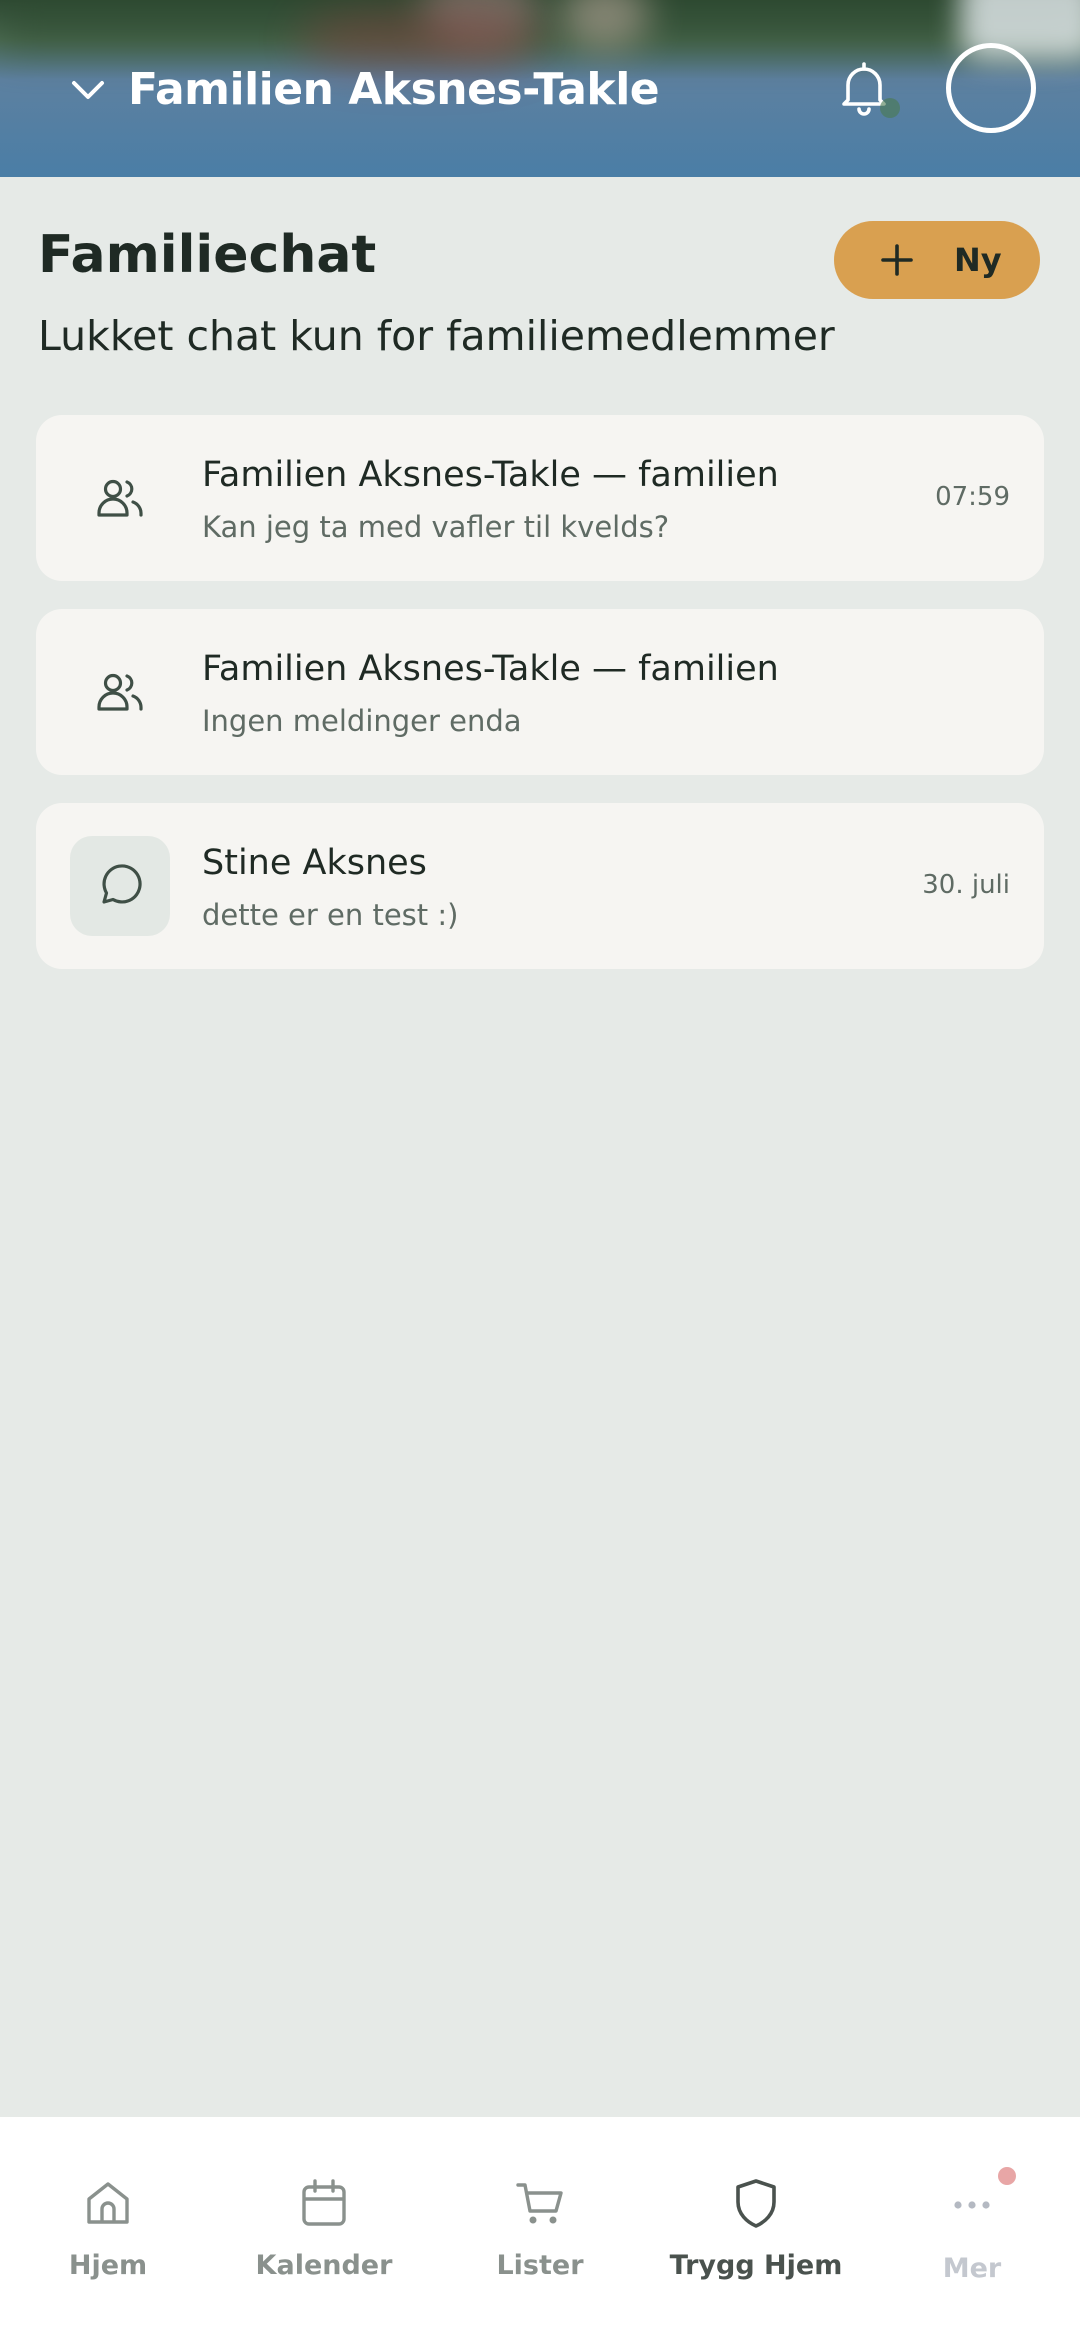 The image size is (1080, 2337). What do you see at coordinates (966, 885) in the screenshot?
I see `chat-timestamp: 30. juli` at bounding box center [966, 885].